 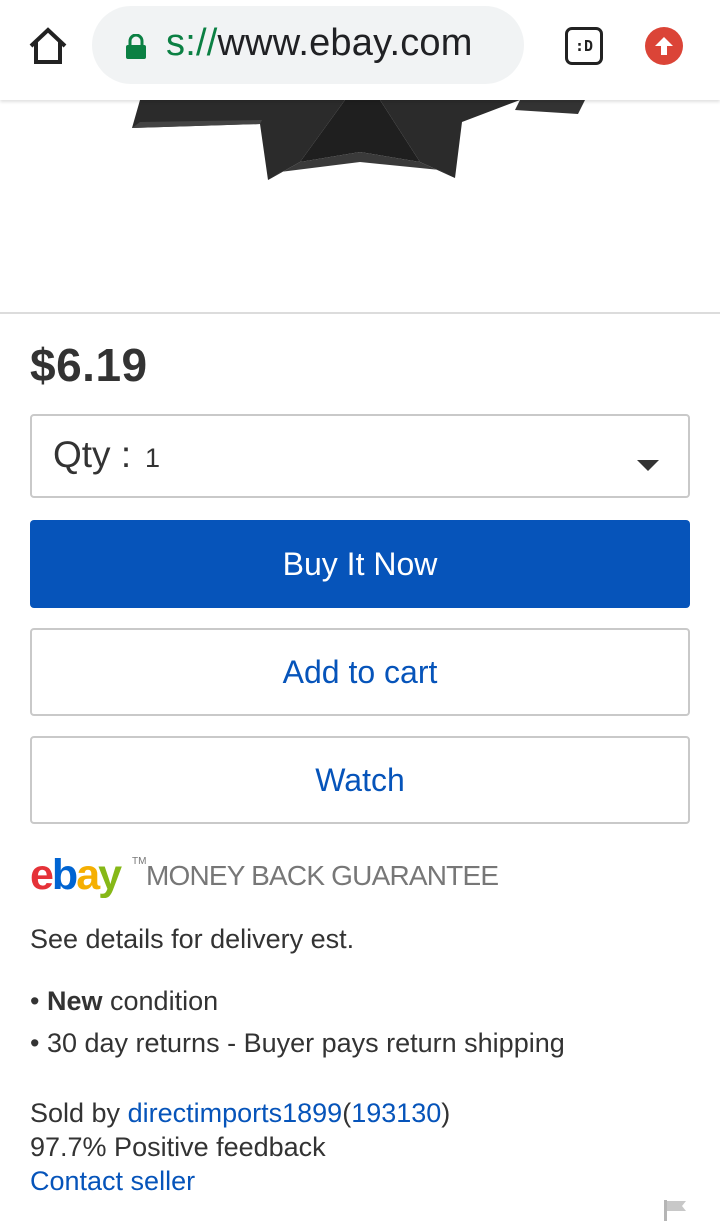 I want to click on url-scheme: s://, so click(x=192, y=43).